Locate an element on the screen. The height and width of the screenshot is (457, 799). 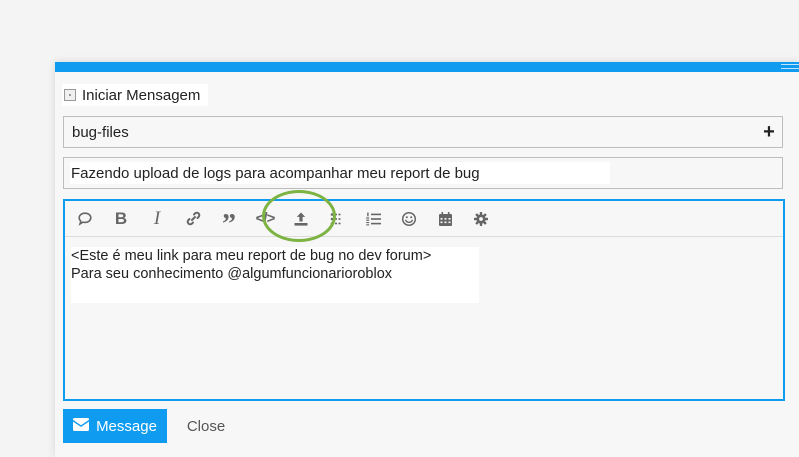
calendar-icon is located at coordinates (445, 219).